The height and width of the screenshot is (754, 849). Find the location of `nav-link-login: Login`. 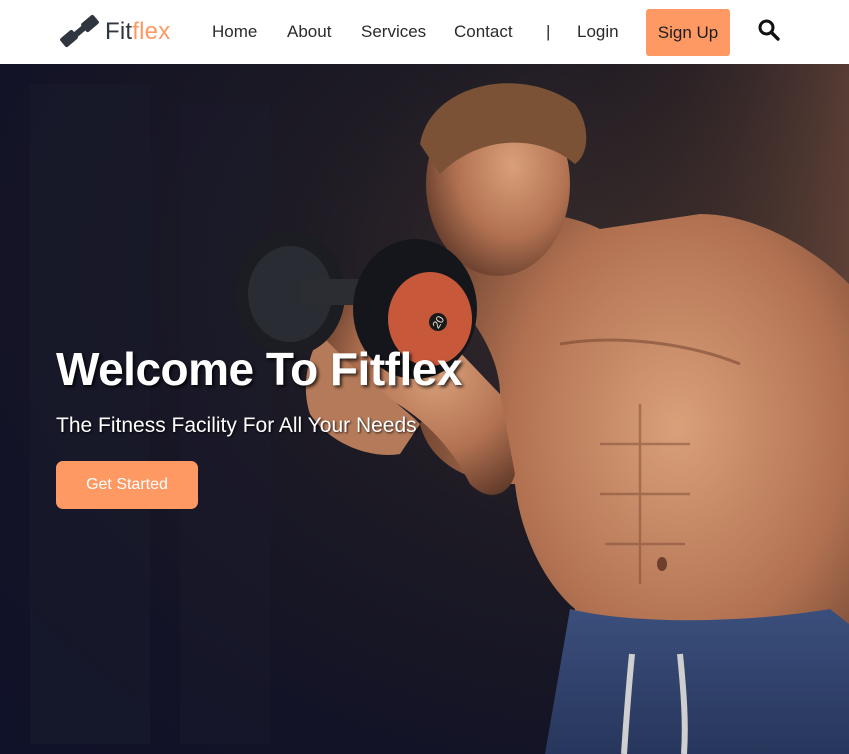

nav-link-login: Login is located at coordinates (598, 32).